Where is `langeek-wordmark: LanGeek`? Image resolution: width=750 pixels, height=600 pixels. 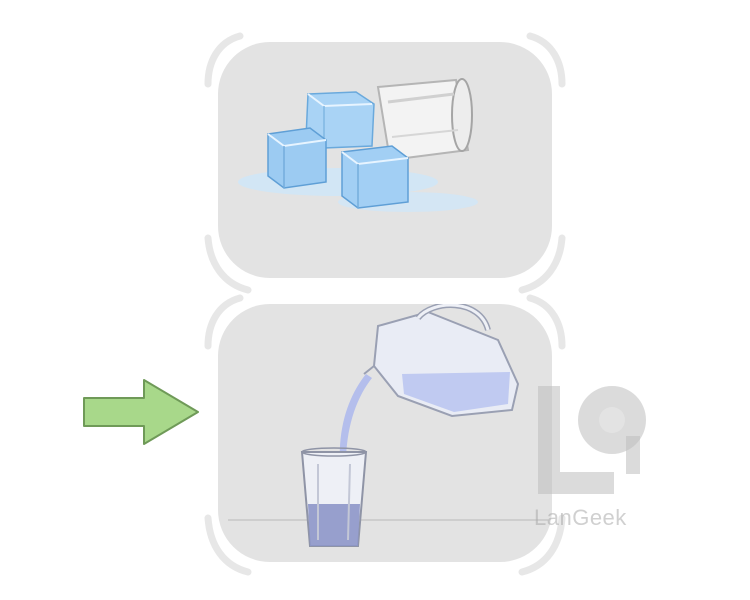
langeek-wordmark: LanGeek is located at coordinates (580, 517).